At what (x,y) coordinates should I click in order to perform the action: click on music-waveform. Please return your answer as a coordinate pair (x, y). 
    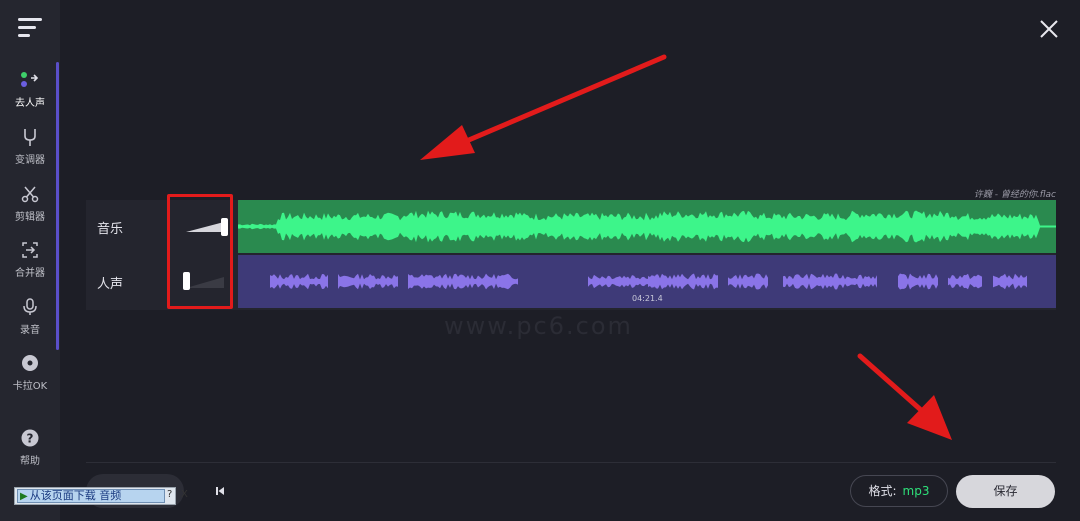
    Looking at the image, I should click on (647, 226).